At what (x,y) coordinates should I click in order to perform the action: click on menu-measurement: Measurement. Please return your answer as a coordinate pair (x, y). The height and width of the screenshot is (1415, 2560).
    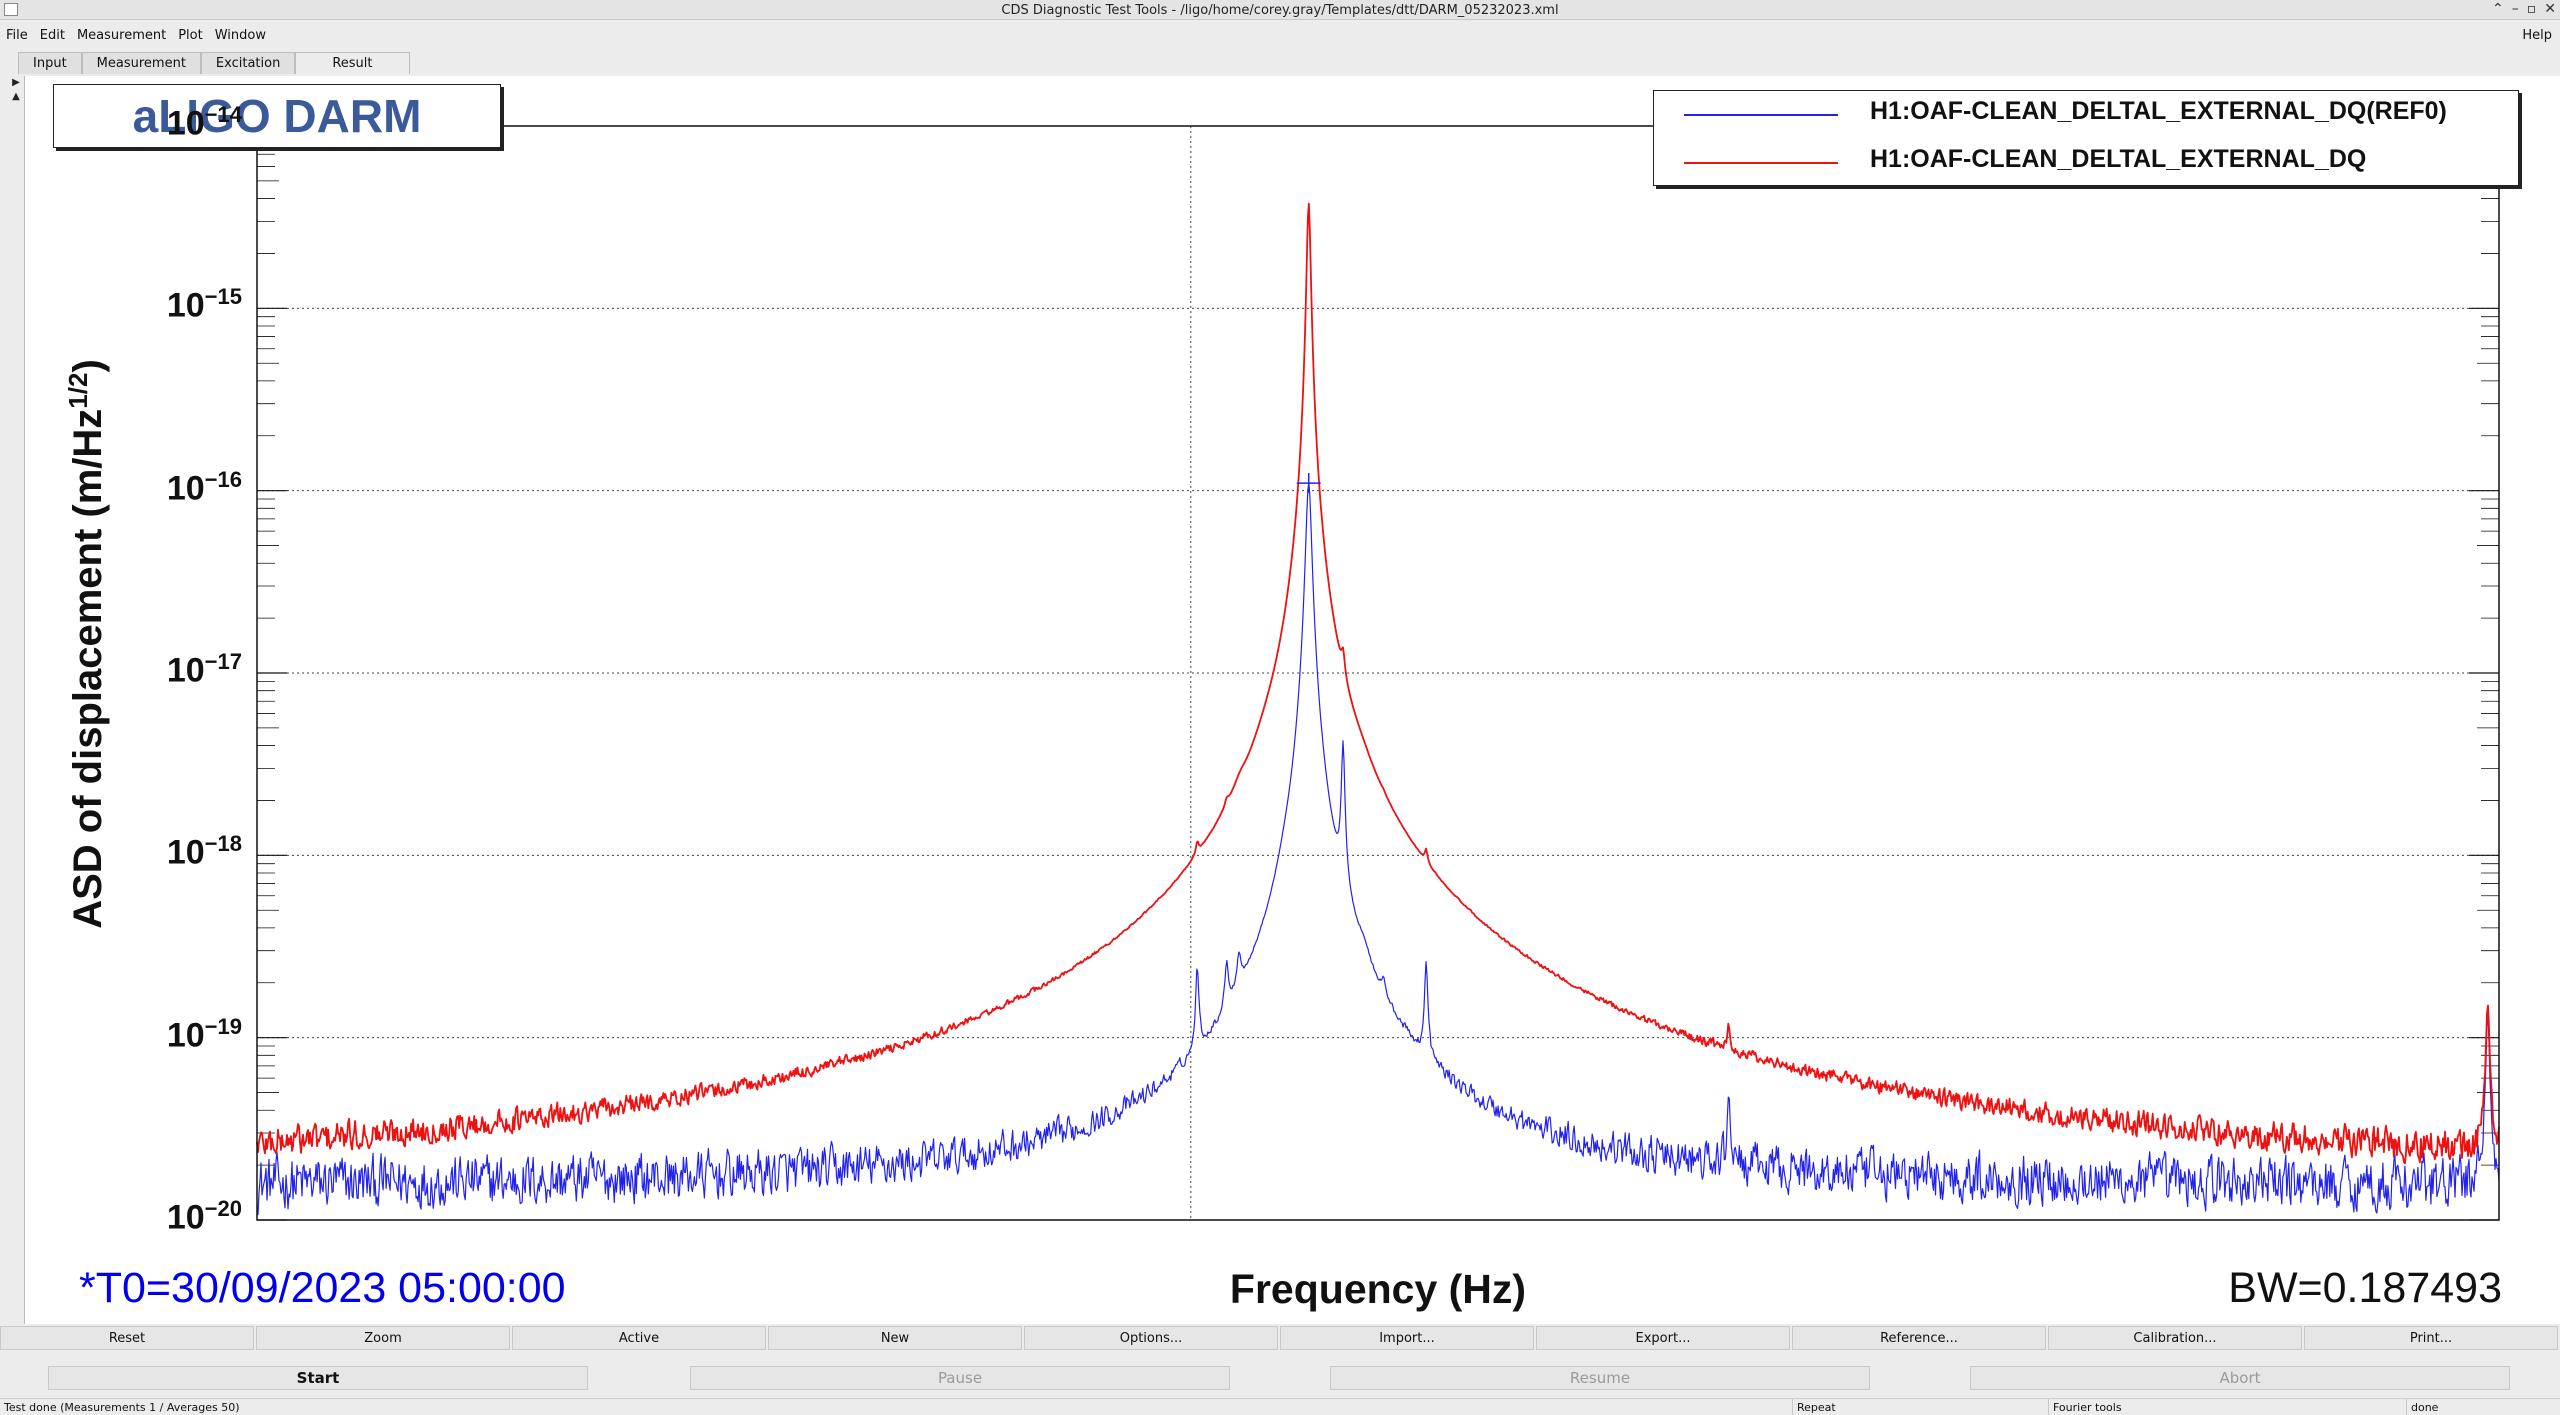
    Looking at the image, I should click on (121, 35).